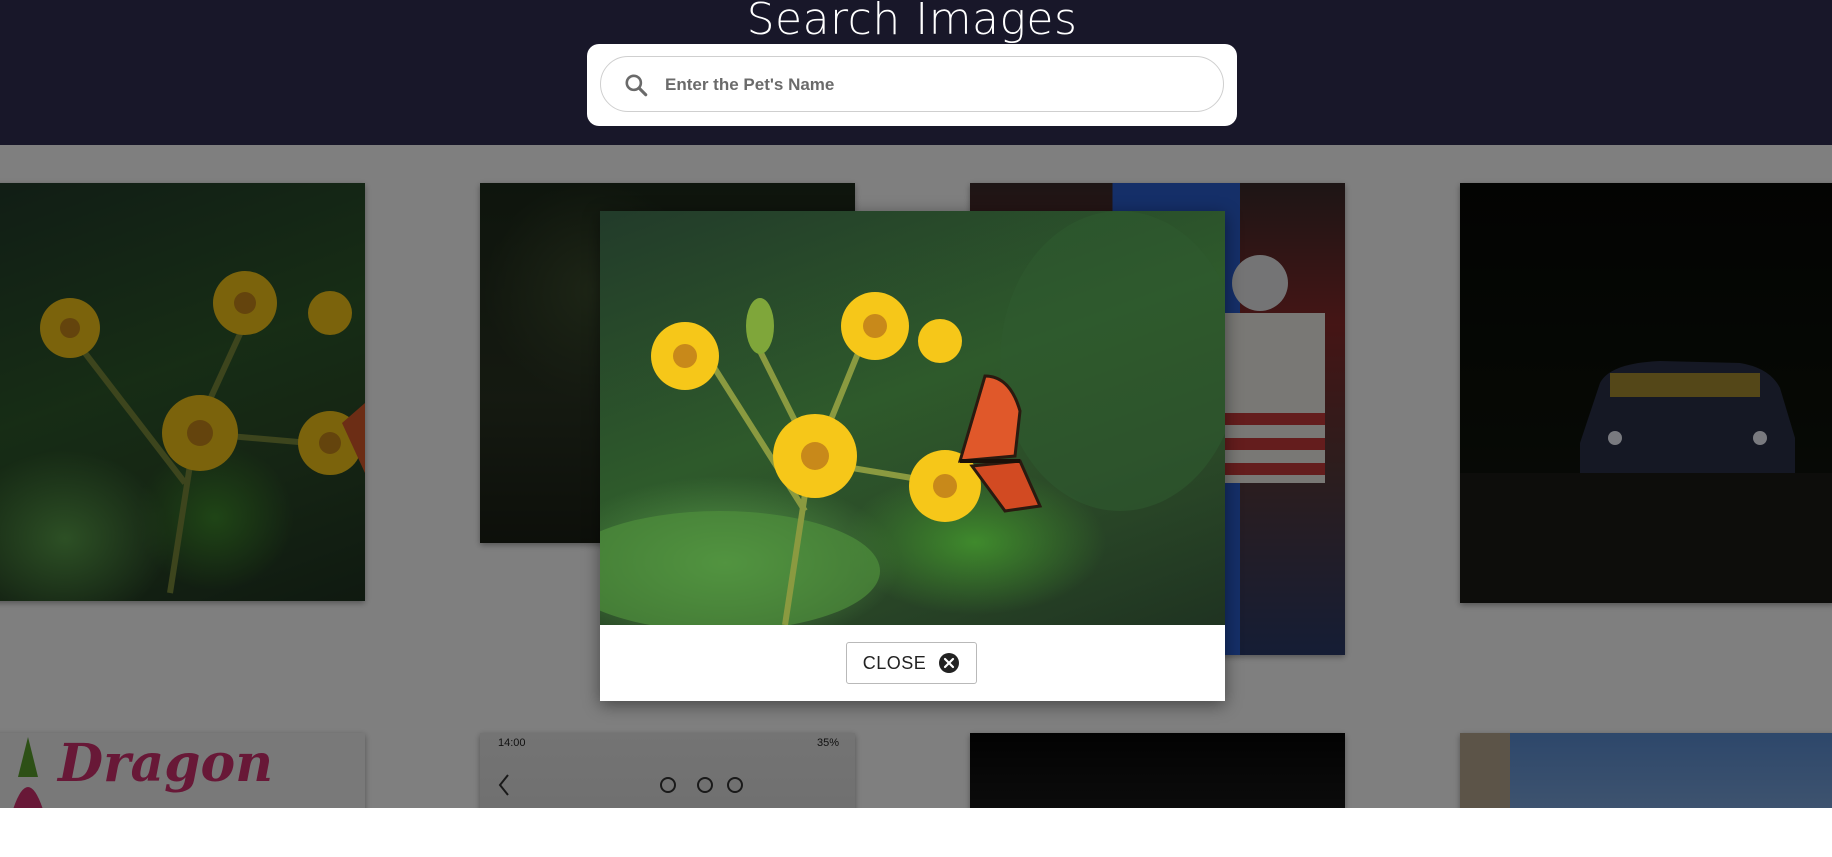 Image resolution: width=1832 pixels, height=857 pixels. Describe the element at coordinates (636, 85) in the screenshot. I see `search-icon` at that location.